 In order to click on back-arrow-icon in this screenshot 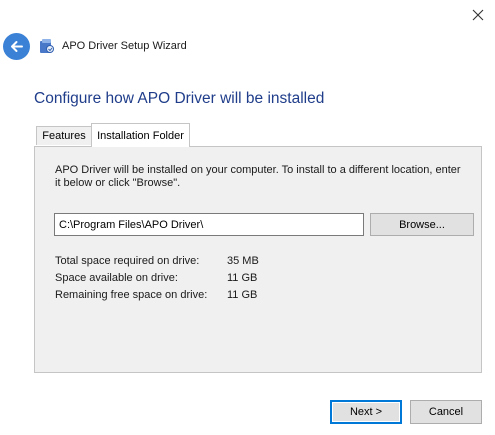, I will do `click(17, 46)`.